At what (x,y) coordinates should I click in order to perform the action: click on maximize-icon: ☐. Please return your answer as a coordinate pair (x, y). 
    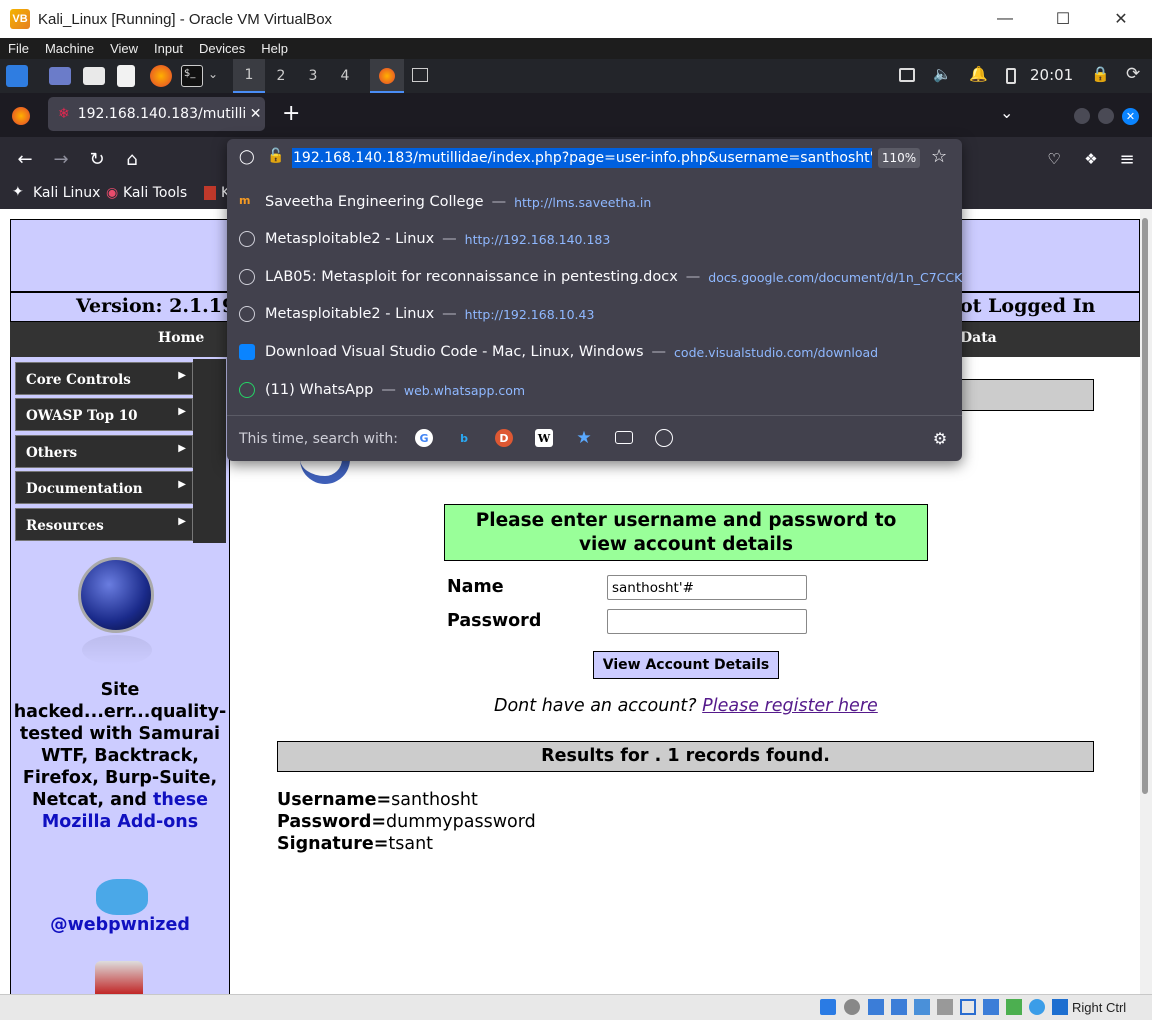
    Looking at the image, I should click on (1063, 19).